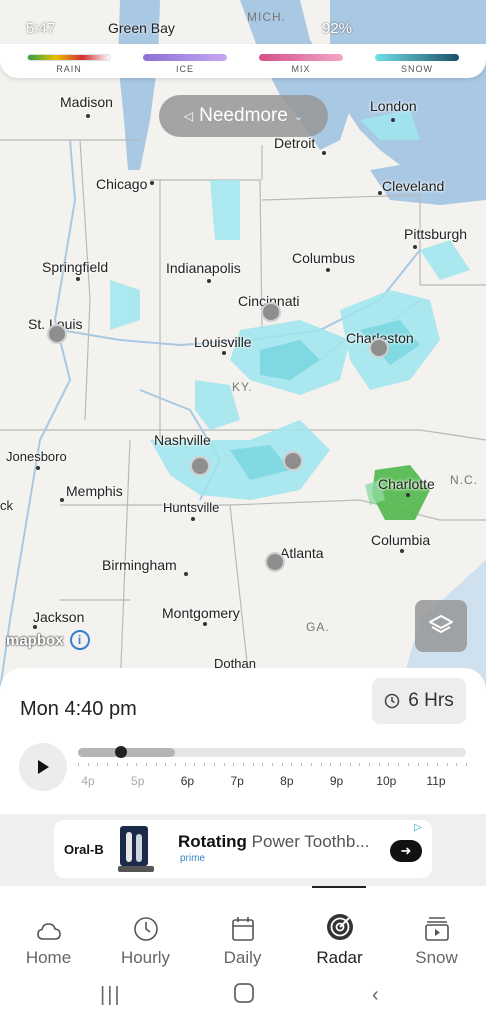 The height and width of the screenshot is (1024, 486). Describe the element at coordinates (339, 957) in the screenshot. I see `nav-label: Radar` at that location.